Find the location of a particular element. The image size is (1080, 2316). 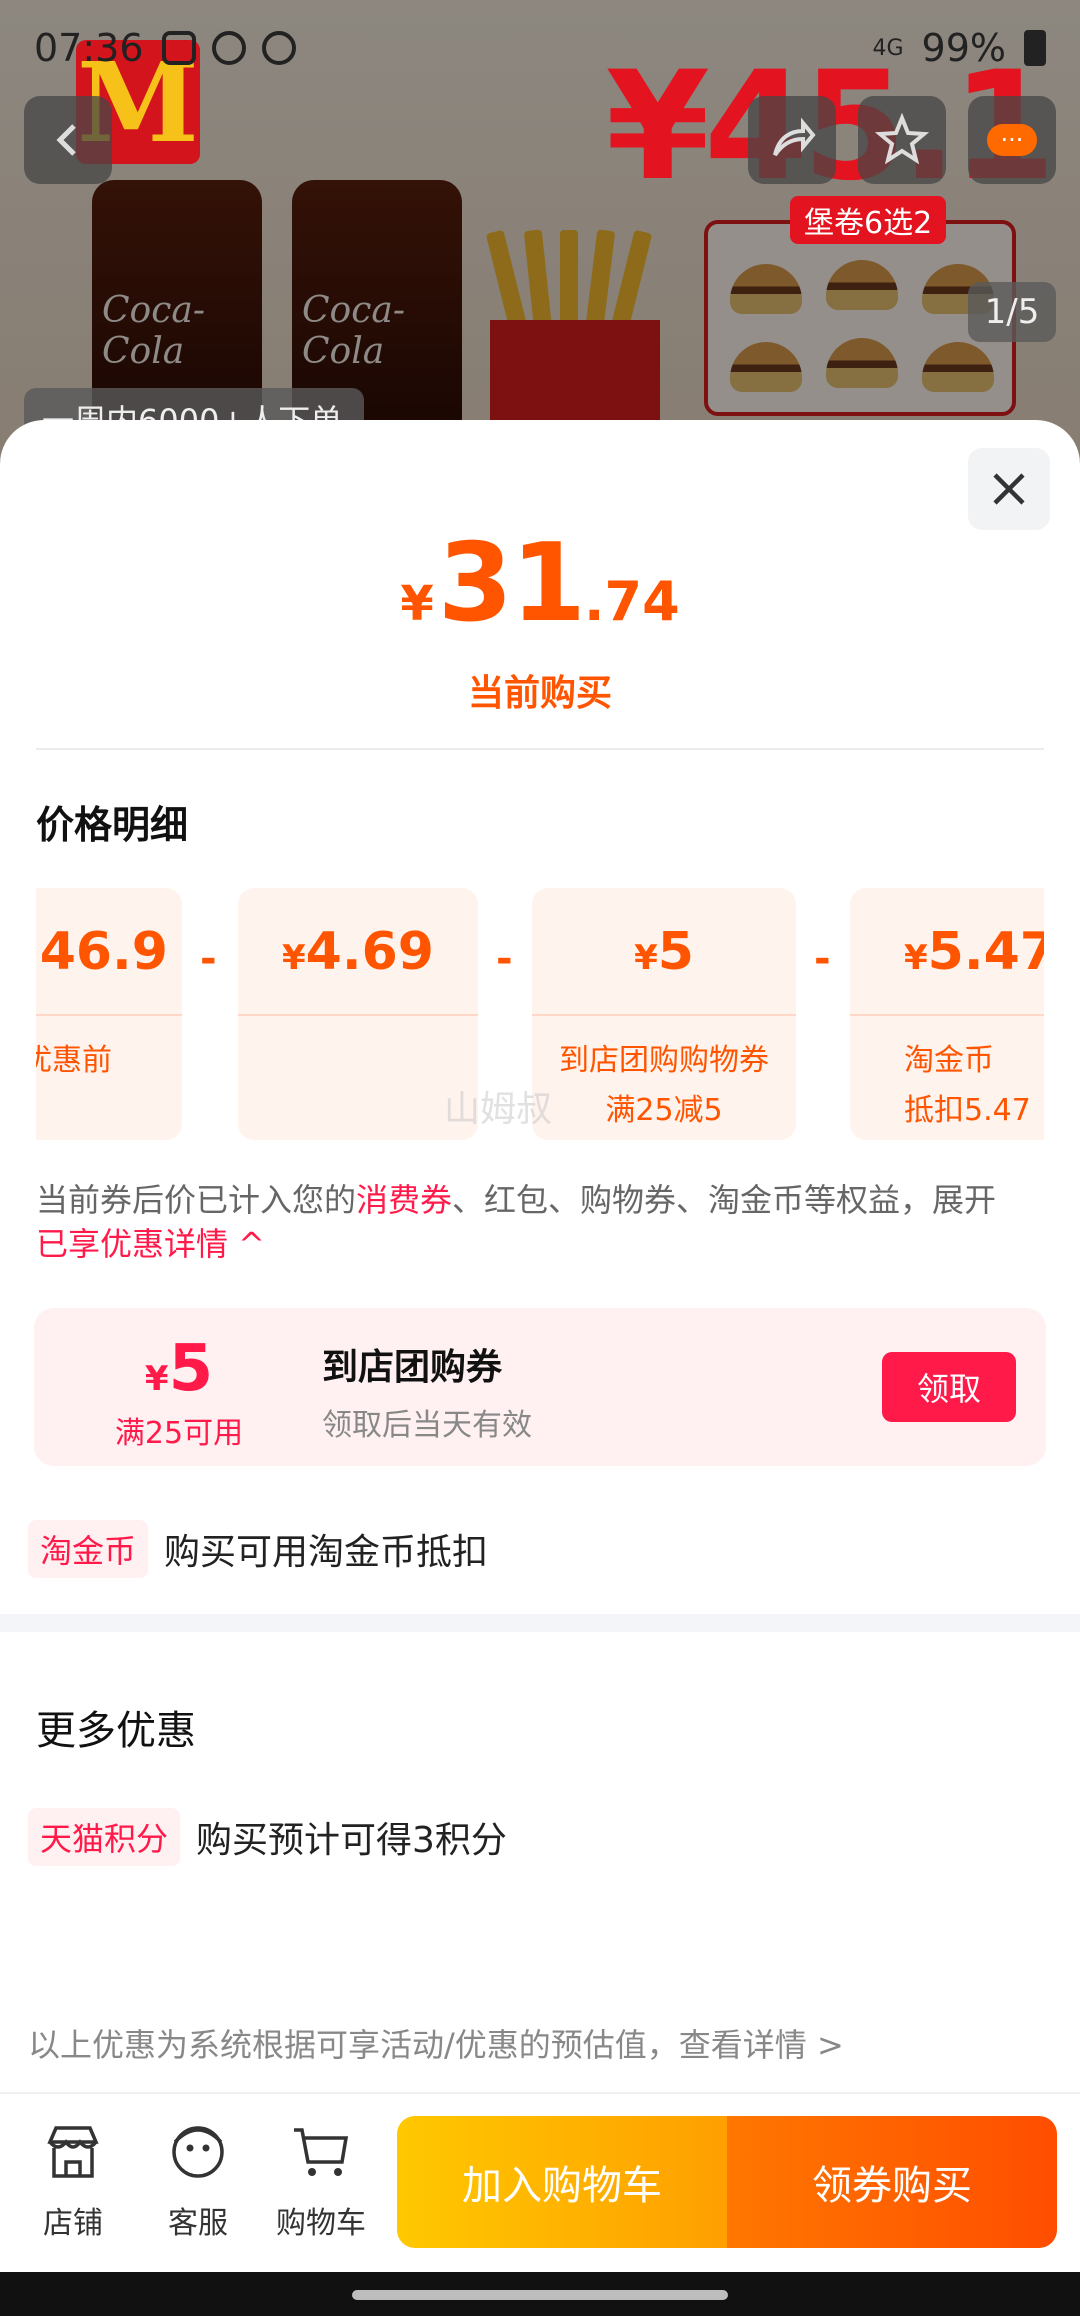

close-icon is located at coordinates (1009, 489).